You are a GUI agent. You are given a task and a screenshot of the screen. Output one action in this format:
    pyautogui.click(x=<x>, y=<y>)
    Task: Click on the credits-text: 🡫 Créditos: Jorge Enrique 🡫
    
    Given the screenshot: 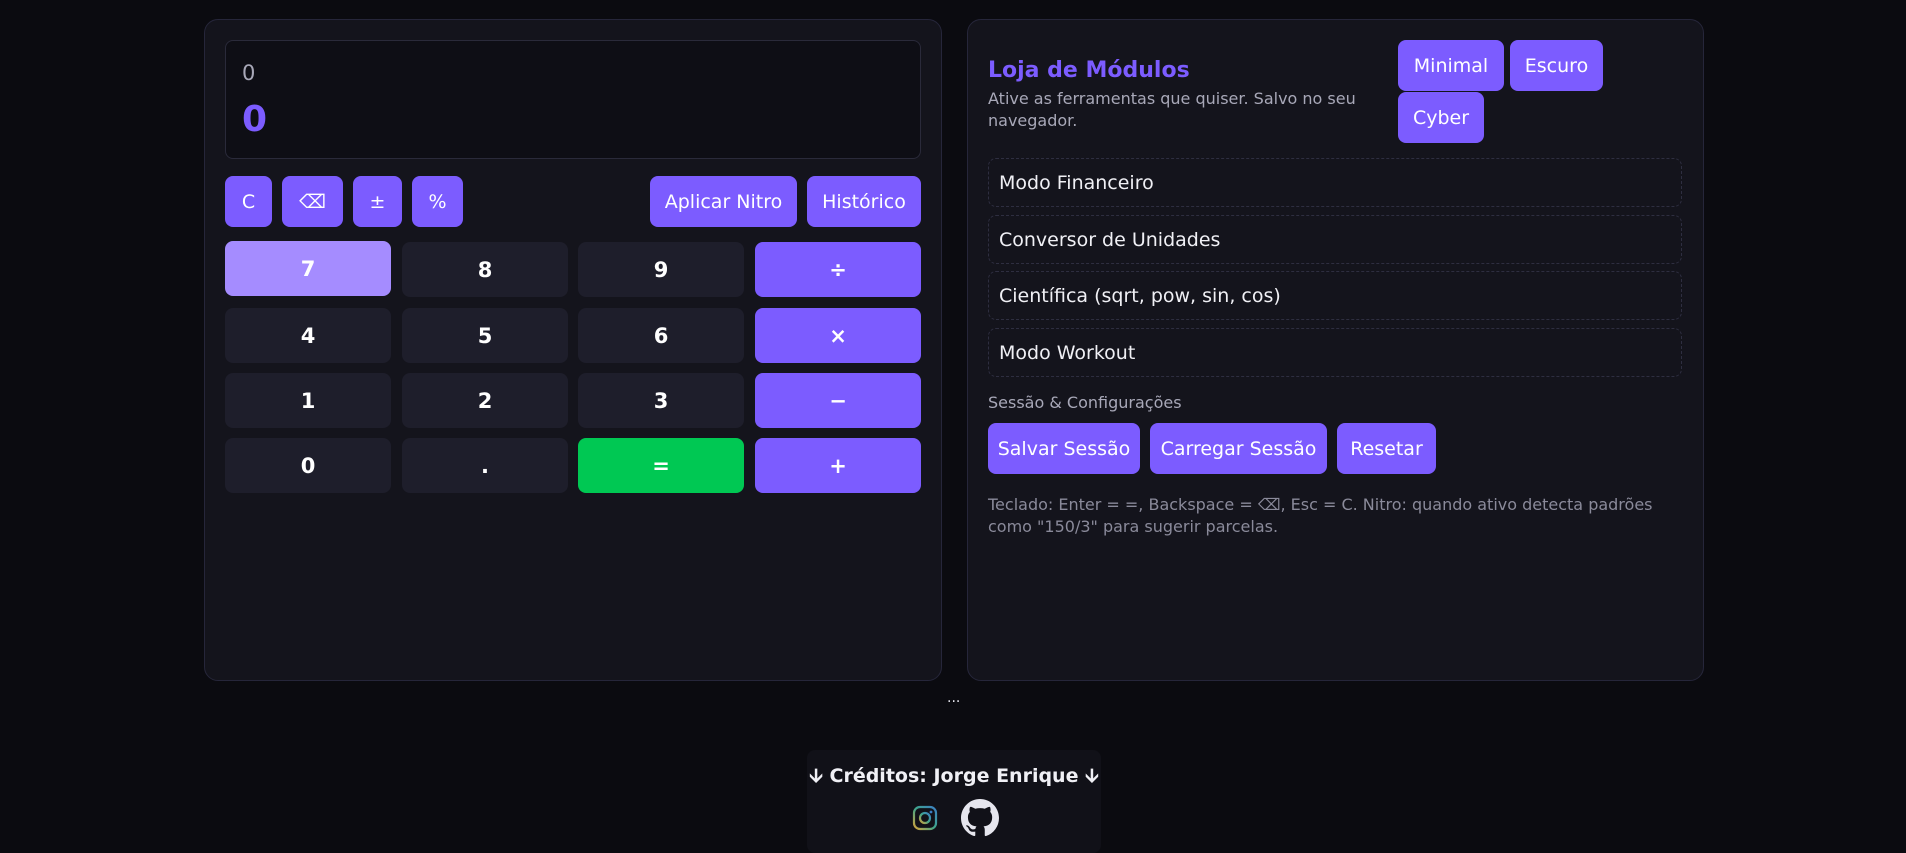 What is the action you would take?
    pyautogui.click(x=954, y=776)
    